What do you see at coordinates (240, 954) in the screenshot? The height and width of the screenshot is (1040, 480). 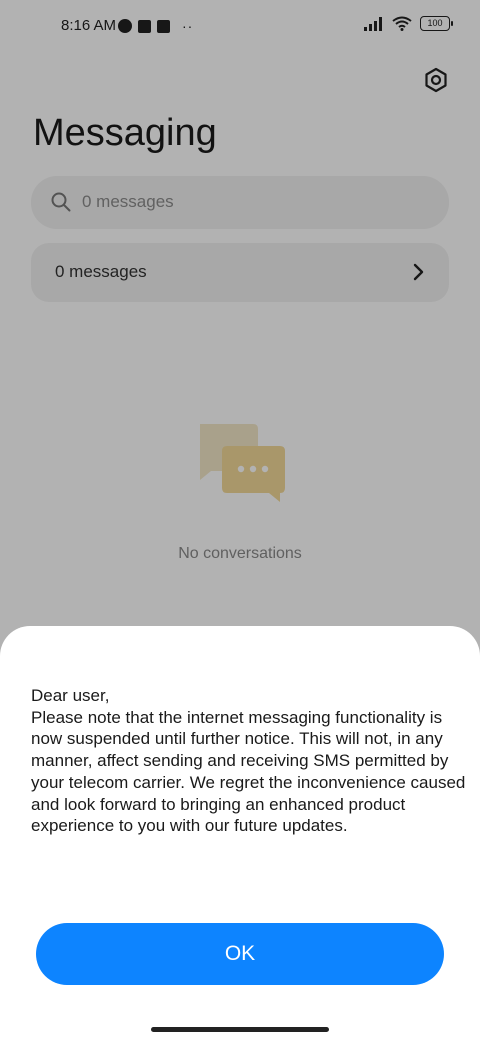 I see `ok-button: OK` at bounding box center [240, 954].